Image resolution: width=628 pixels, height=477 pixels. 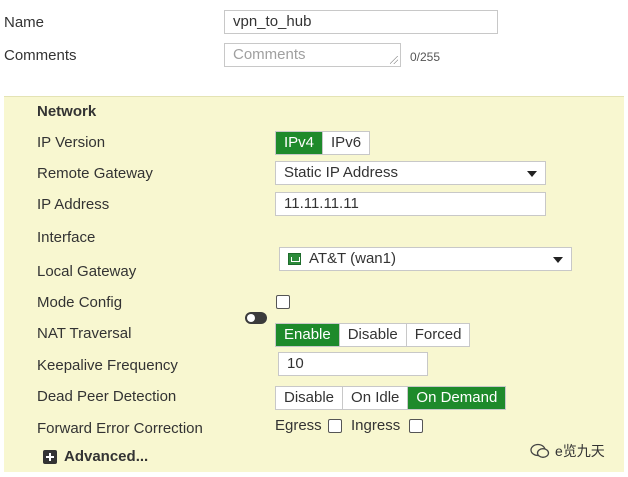 I want to click on nat-traversal-toggle: Enable Disable Forced, so click(x=373, y=335).